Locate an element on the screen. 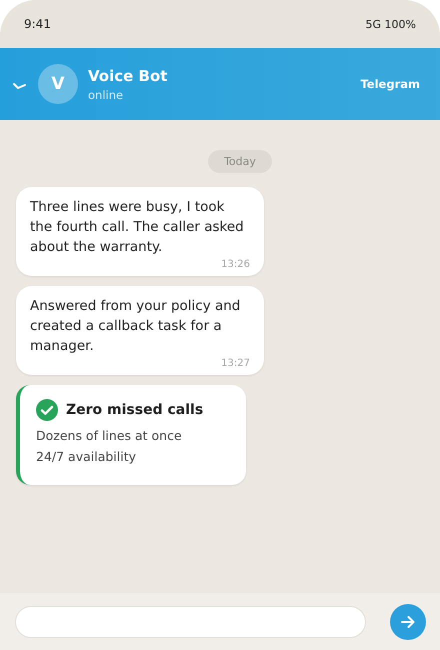 The width and height of the screenshot is (440, 650). message-time: 13:27 is located at coordinates (235, 363).